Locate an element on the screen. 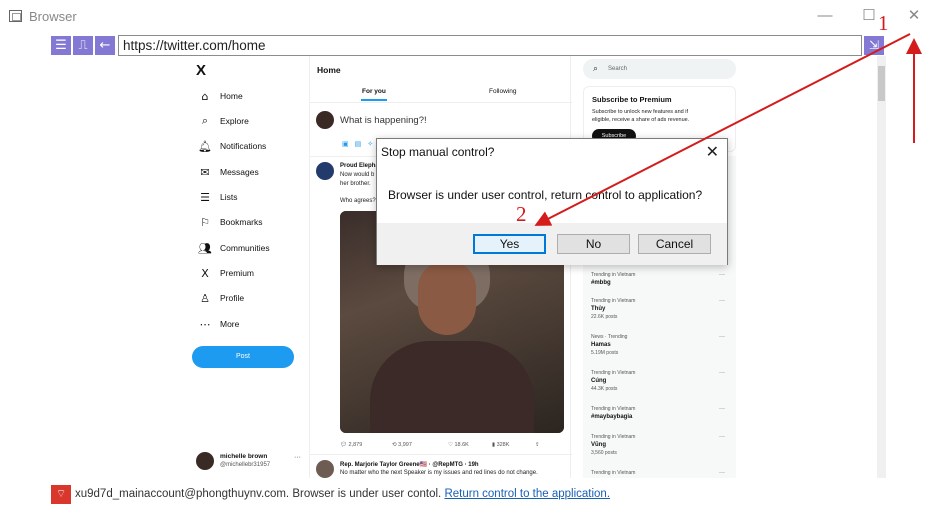 The width and height of the screenshot is (933, 510). reply-count: 💬︎ 2,879 is located at coordinates (351, 445).